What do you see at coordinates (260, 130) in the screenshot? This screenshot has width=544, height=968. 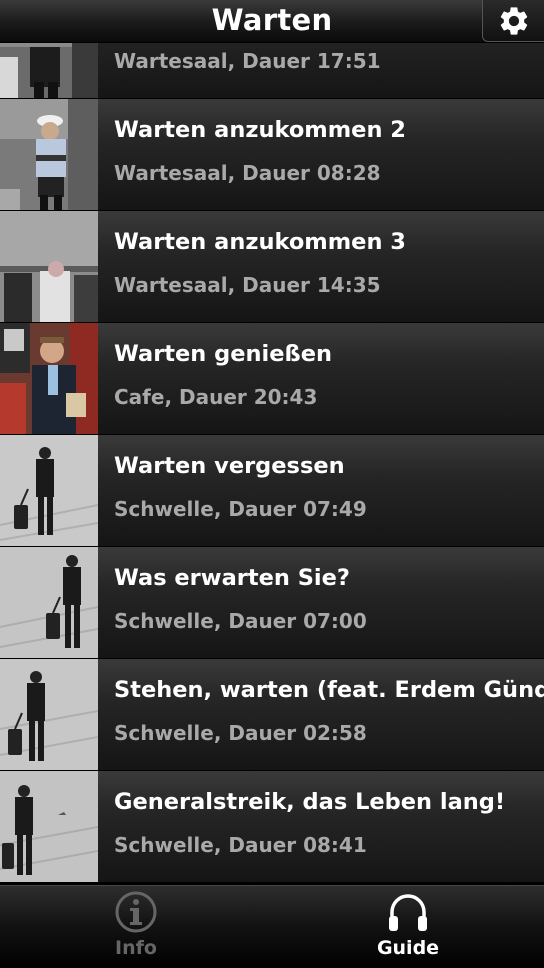 I see `item-title: Warten anzukommen 2` at bounding box center [260, 130].